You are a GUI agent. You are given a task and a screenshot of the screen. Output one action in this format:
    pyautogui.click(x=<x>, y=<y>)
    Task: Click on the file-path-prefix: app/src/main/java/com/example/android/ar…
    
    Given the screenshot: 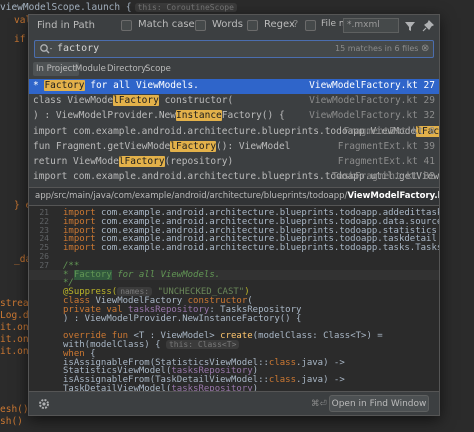 What is the action you would take?
    pyautogui.click(x=191, y=196)
    